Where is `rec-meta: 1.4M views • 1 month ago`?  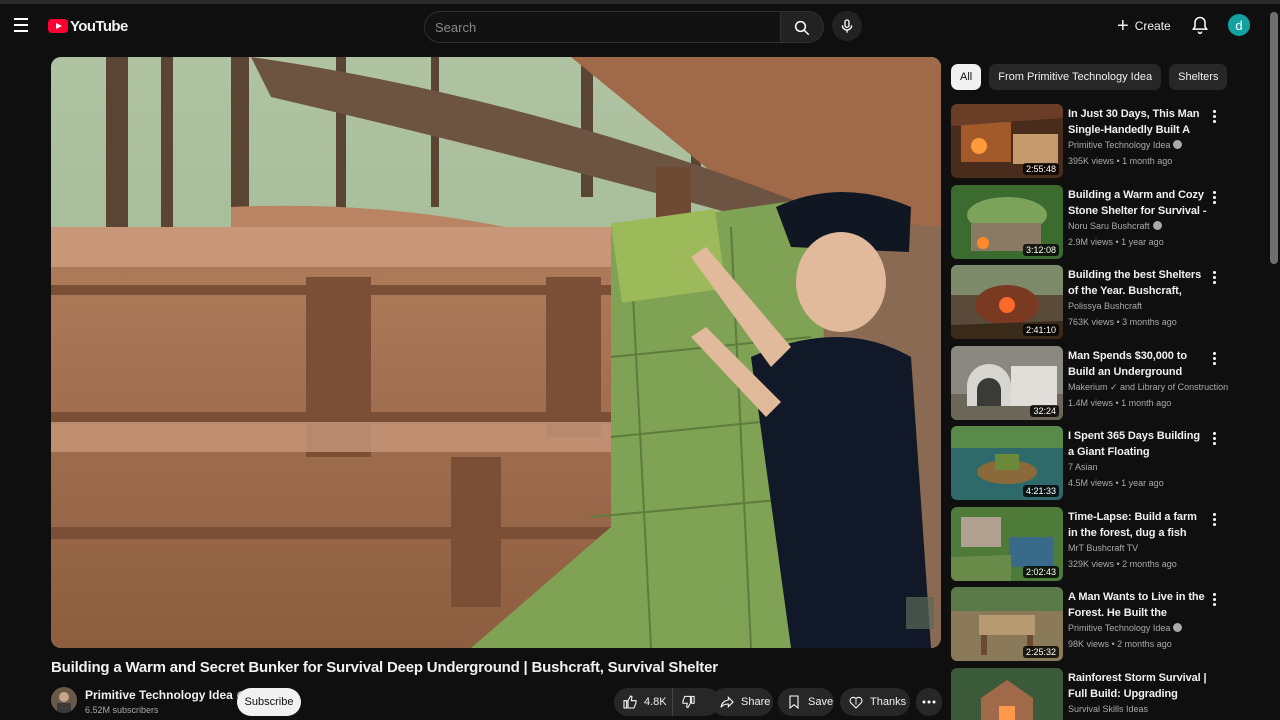
rec-meta: 1.4M views • 1 month ago is located at coordinates (1120, 403).